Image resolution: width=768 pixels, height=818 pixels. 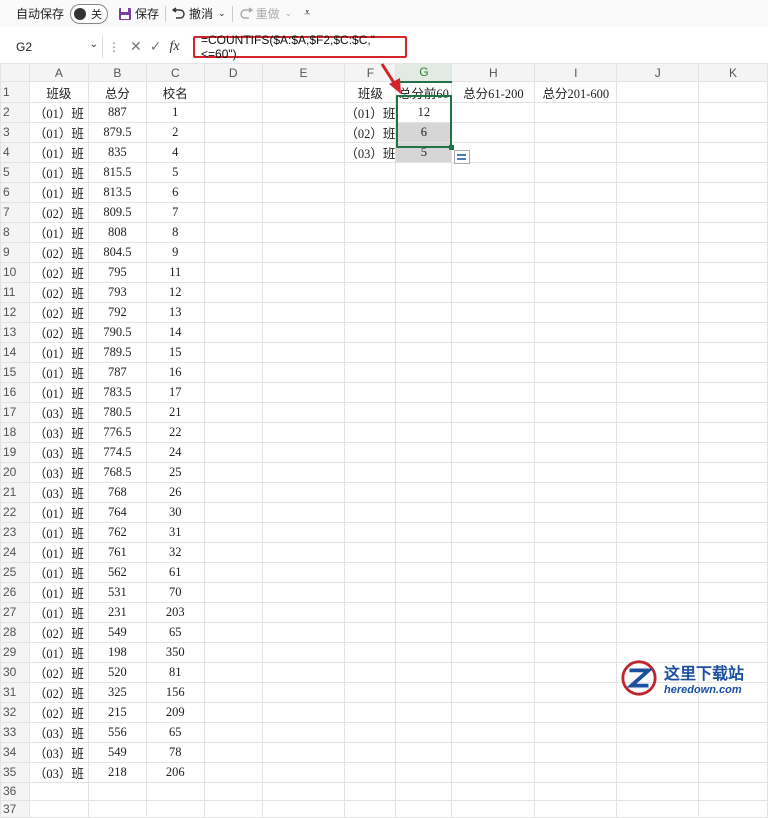 What do you see at coordinates (175, 392) in the screenshot?
I see `cell-c16: 17` at bounding box center [175, 392].